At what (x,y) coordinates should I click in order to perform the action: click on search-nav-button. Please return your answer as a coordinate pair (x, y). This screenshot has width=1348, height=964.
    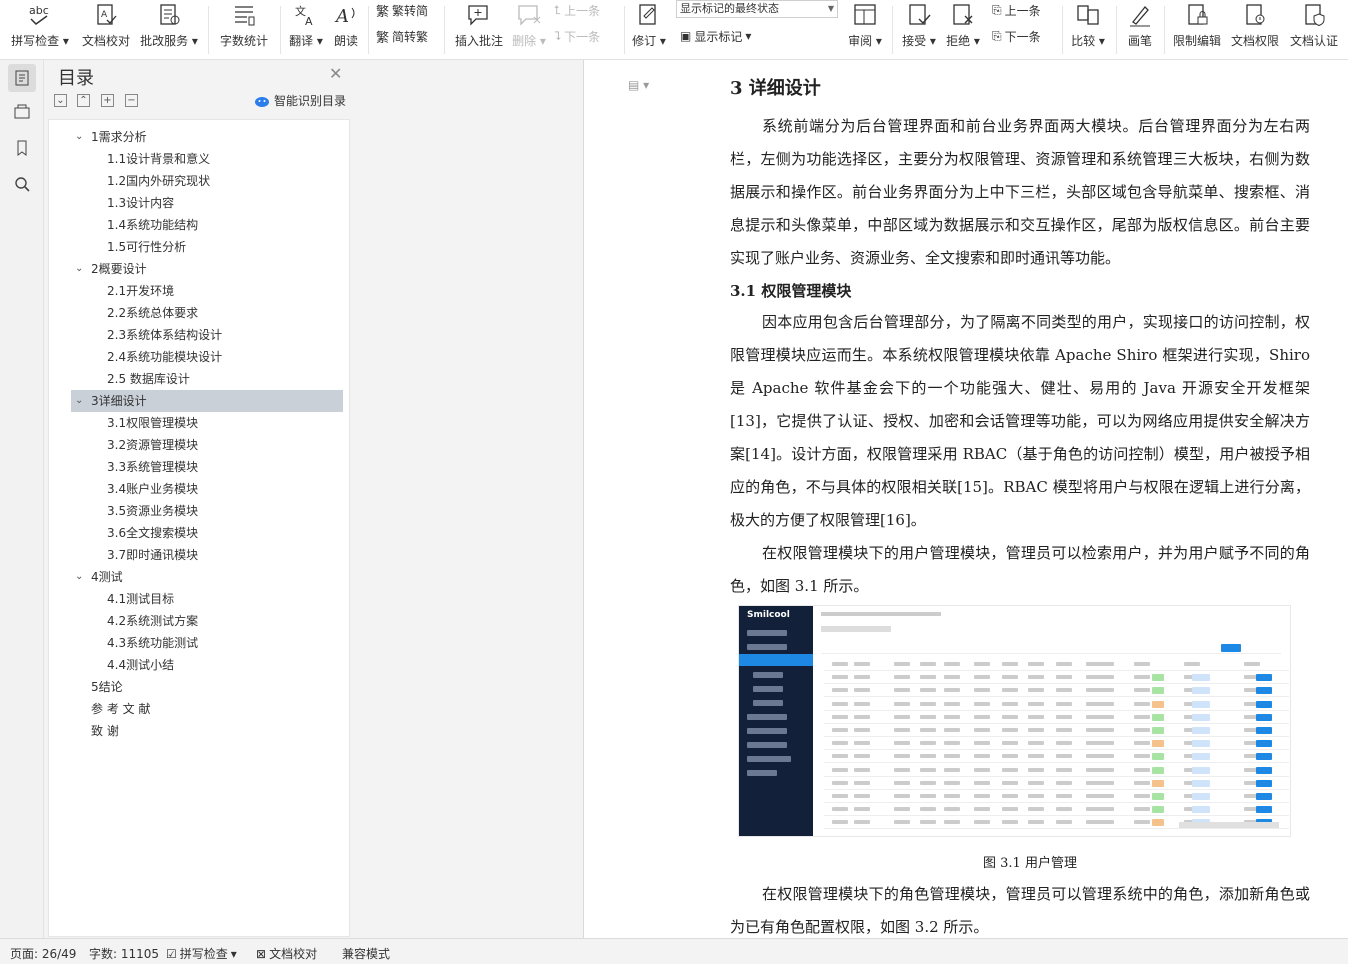
    Looking at the image, I should click on (22, 184).